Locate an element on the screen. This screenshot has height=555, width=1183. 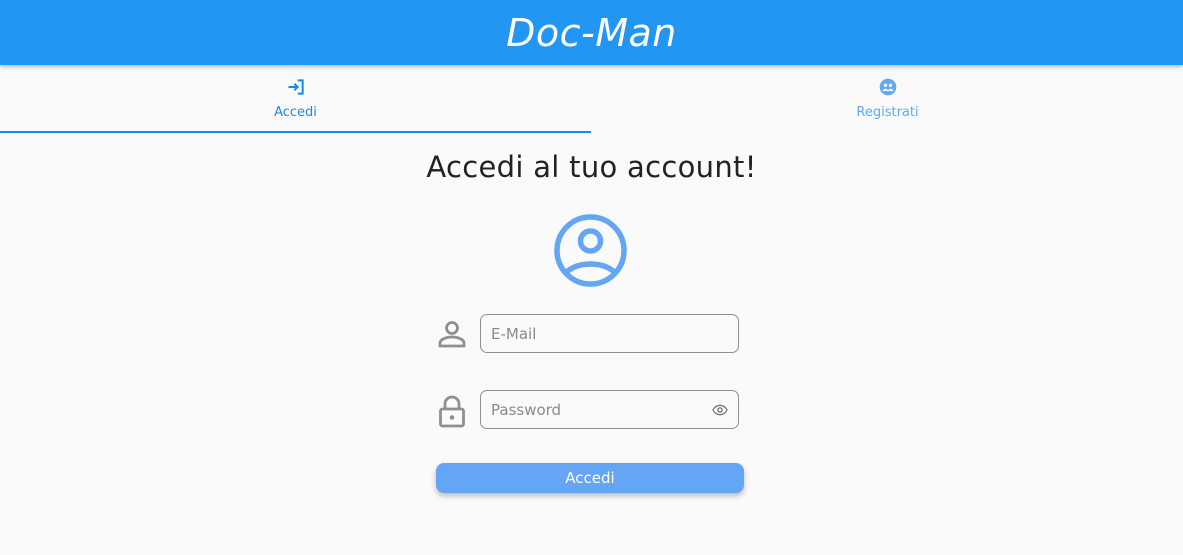
tab-bar: Accedi Registrati is located at coordinates (591, 99).